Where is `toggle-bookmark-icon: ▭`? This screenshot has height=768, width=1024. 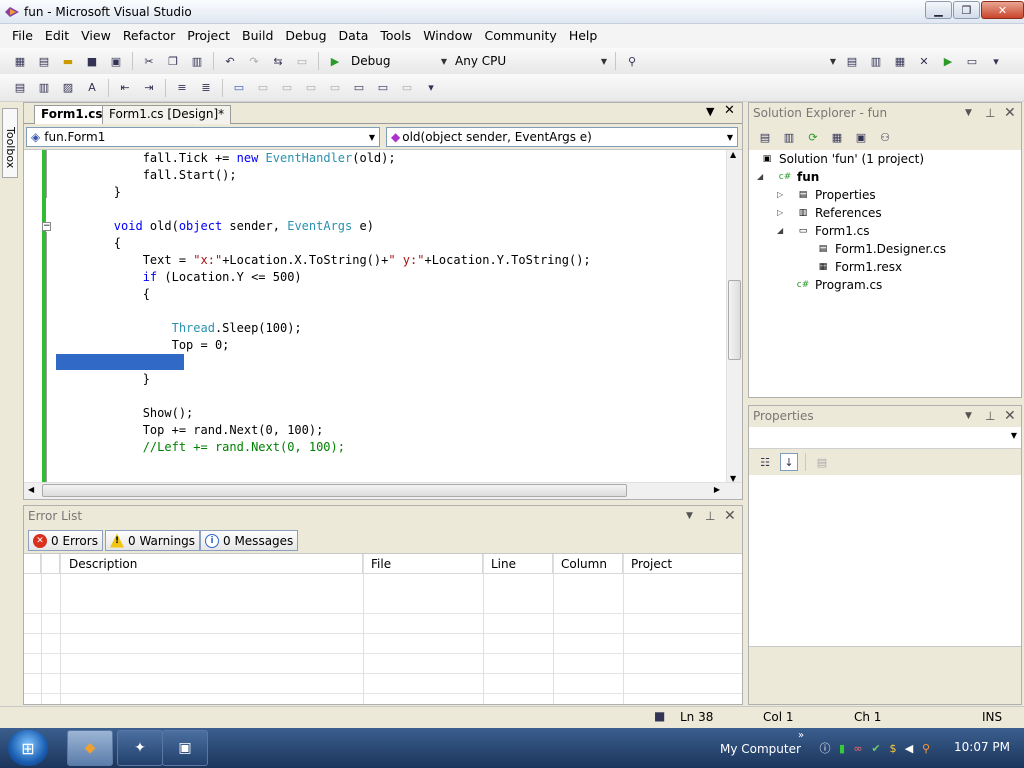 toggle-bookmark-icon: ▭ is located at coordinates (239, 88).